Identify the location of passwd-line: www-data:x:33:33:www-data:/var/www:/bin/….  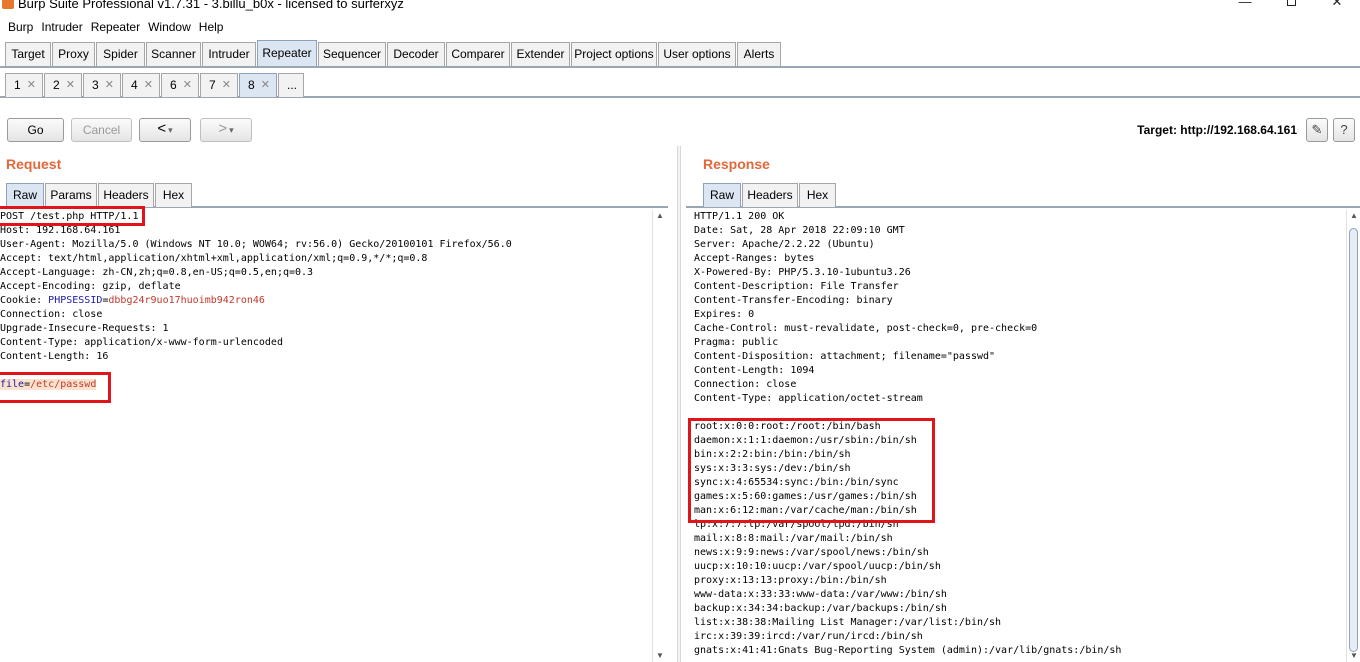
(820, 594).